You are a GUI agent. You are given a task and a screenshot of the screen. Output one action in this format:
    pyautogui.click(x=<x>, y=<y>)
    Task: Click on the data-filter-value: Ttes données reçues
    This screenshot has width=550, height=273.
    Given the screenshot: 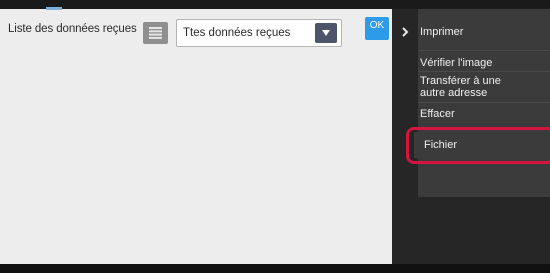 What is the action you would take?
    pyautogui.click(x=237, y=33)
    